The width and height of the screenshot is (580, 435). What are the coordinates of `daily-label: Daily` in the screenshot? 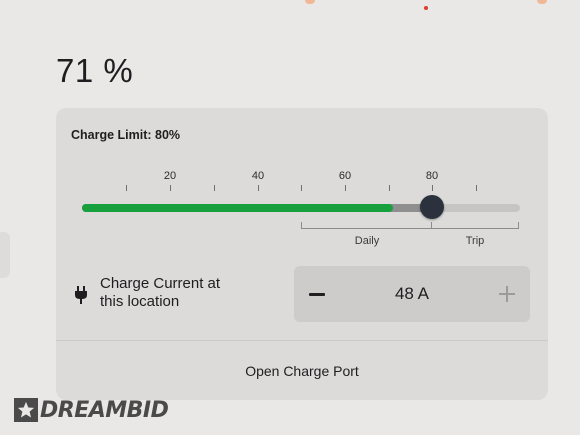 It's located at (367, 241).